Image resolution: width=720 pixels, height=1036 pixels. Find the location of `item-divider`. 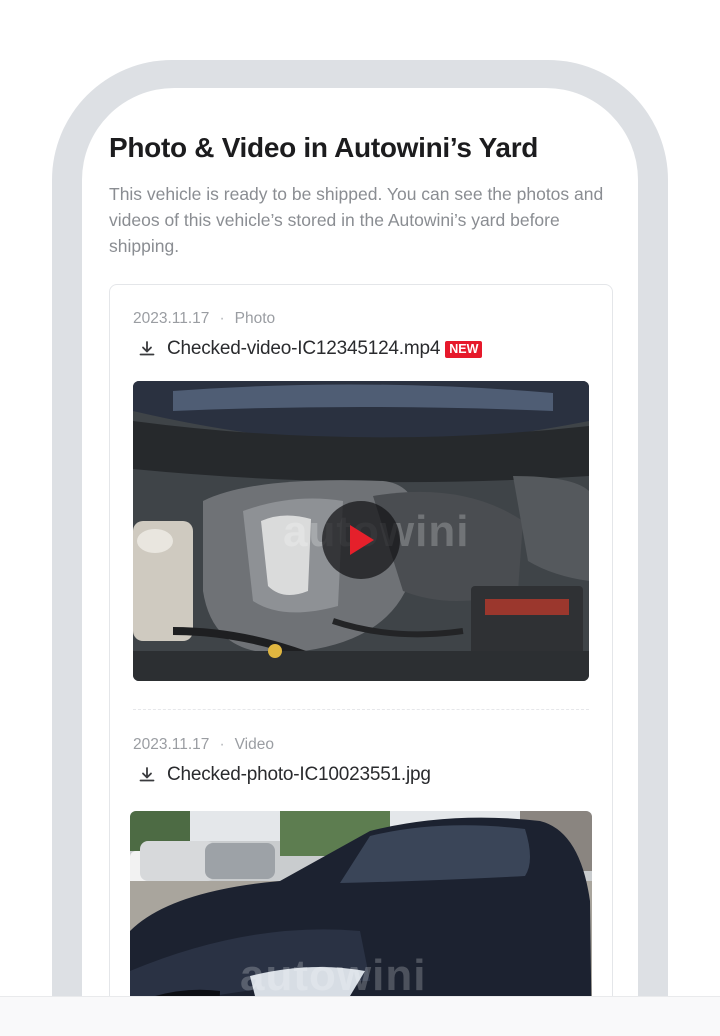

item-divider is located at coordinates (361, 709).